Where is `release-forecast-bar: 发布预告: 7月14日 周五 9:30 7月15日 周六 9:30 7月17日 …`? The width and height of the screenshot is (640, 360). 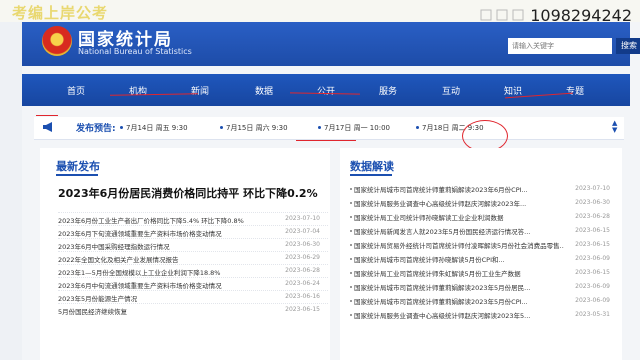
release-forecast-bar: 发布预告: 7月14日 周五 9:30 7月15日 周六 9:30 7月17日 … is located at coordinates (329, 128).